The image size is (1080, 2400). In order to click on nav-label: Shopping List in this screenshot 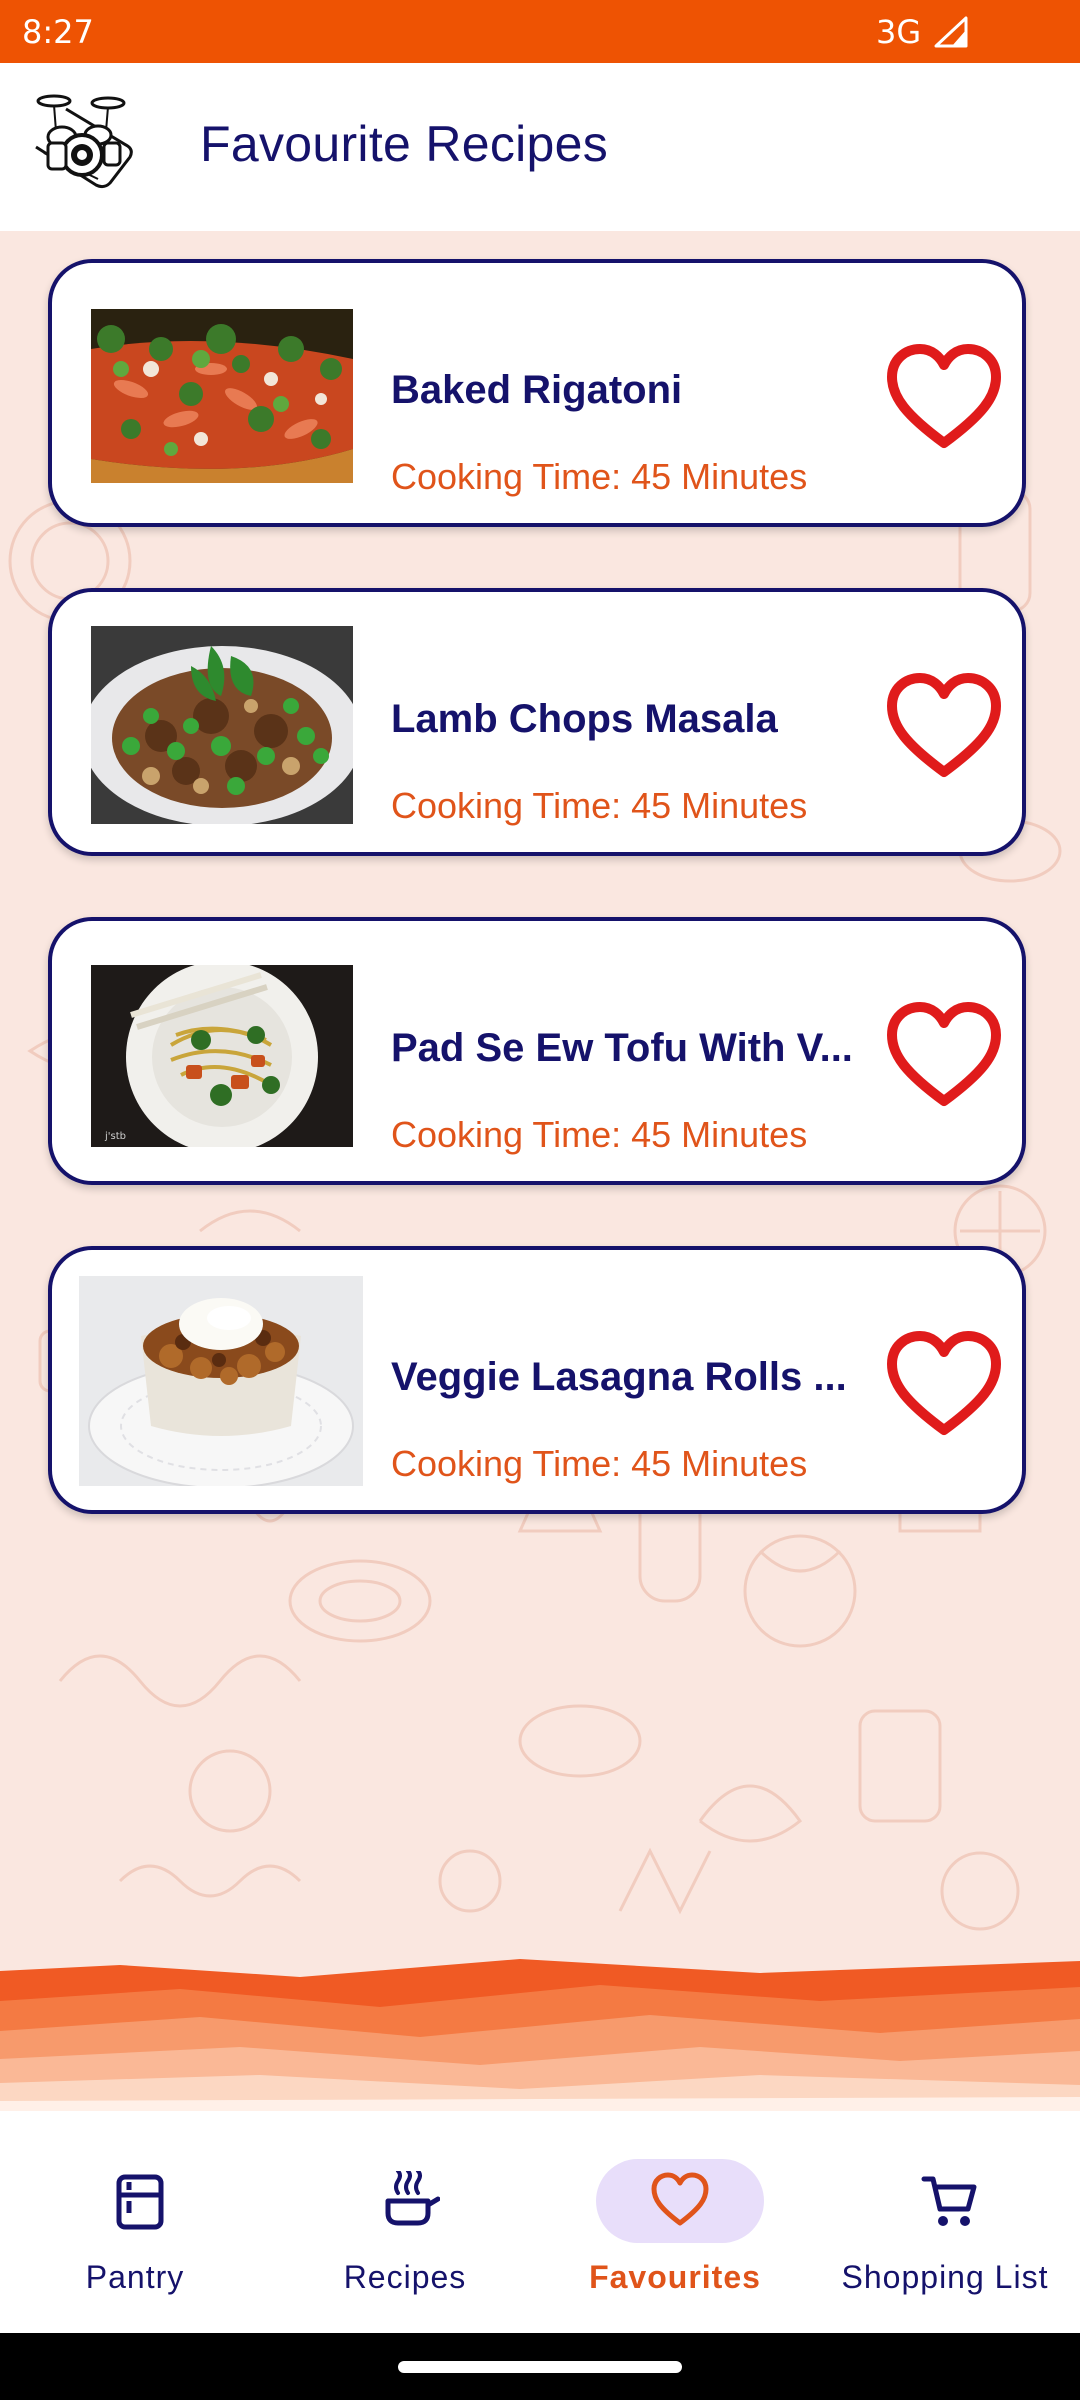, I will do `click(945, 2277)`.